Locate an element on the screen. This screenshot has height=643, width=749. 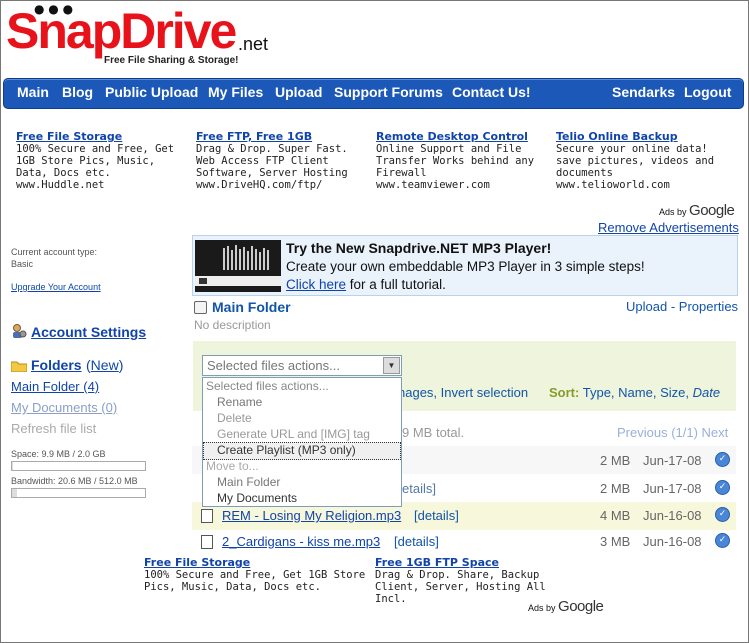
nav-my-files: My Files is located at coordinates (235, 92).